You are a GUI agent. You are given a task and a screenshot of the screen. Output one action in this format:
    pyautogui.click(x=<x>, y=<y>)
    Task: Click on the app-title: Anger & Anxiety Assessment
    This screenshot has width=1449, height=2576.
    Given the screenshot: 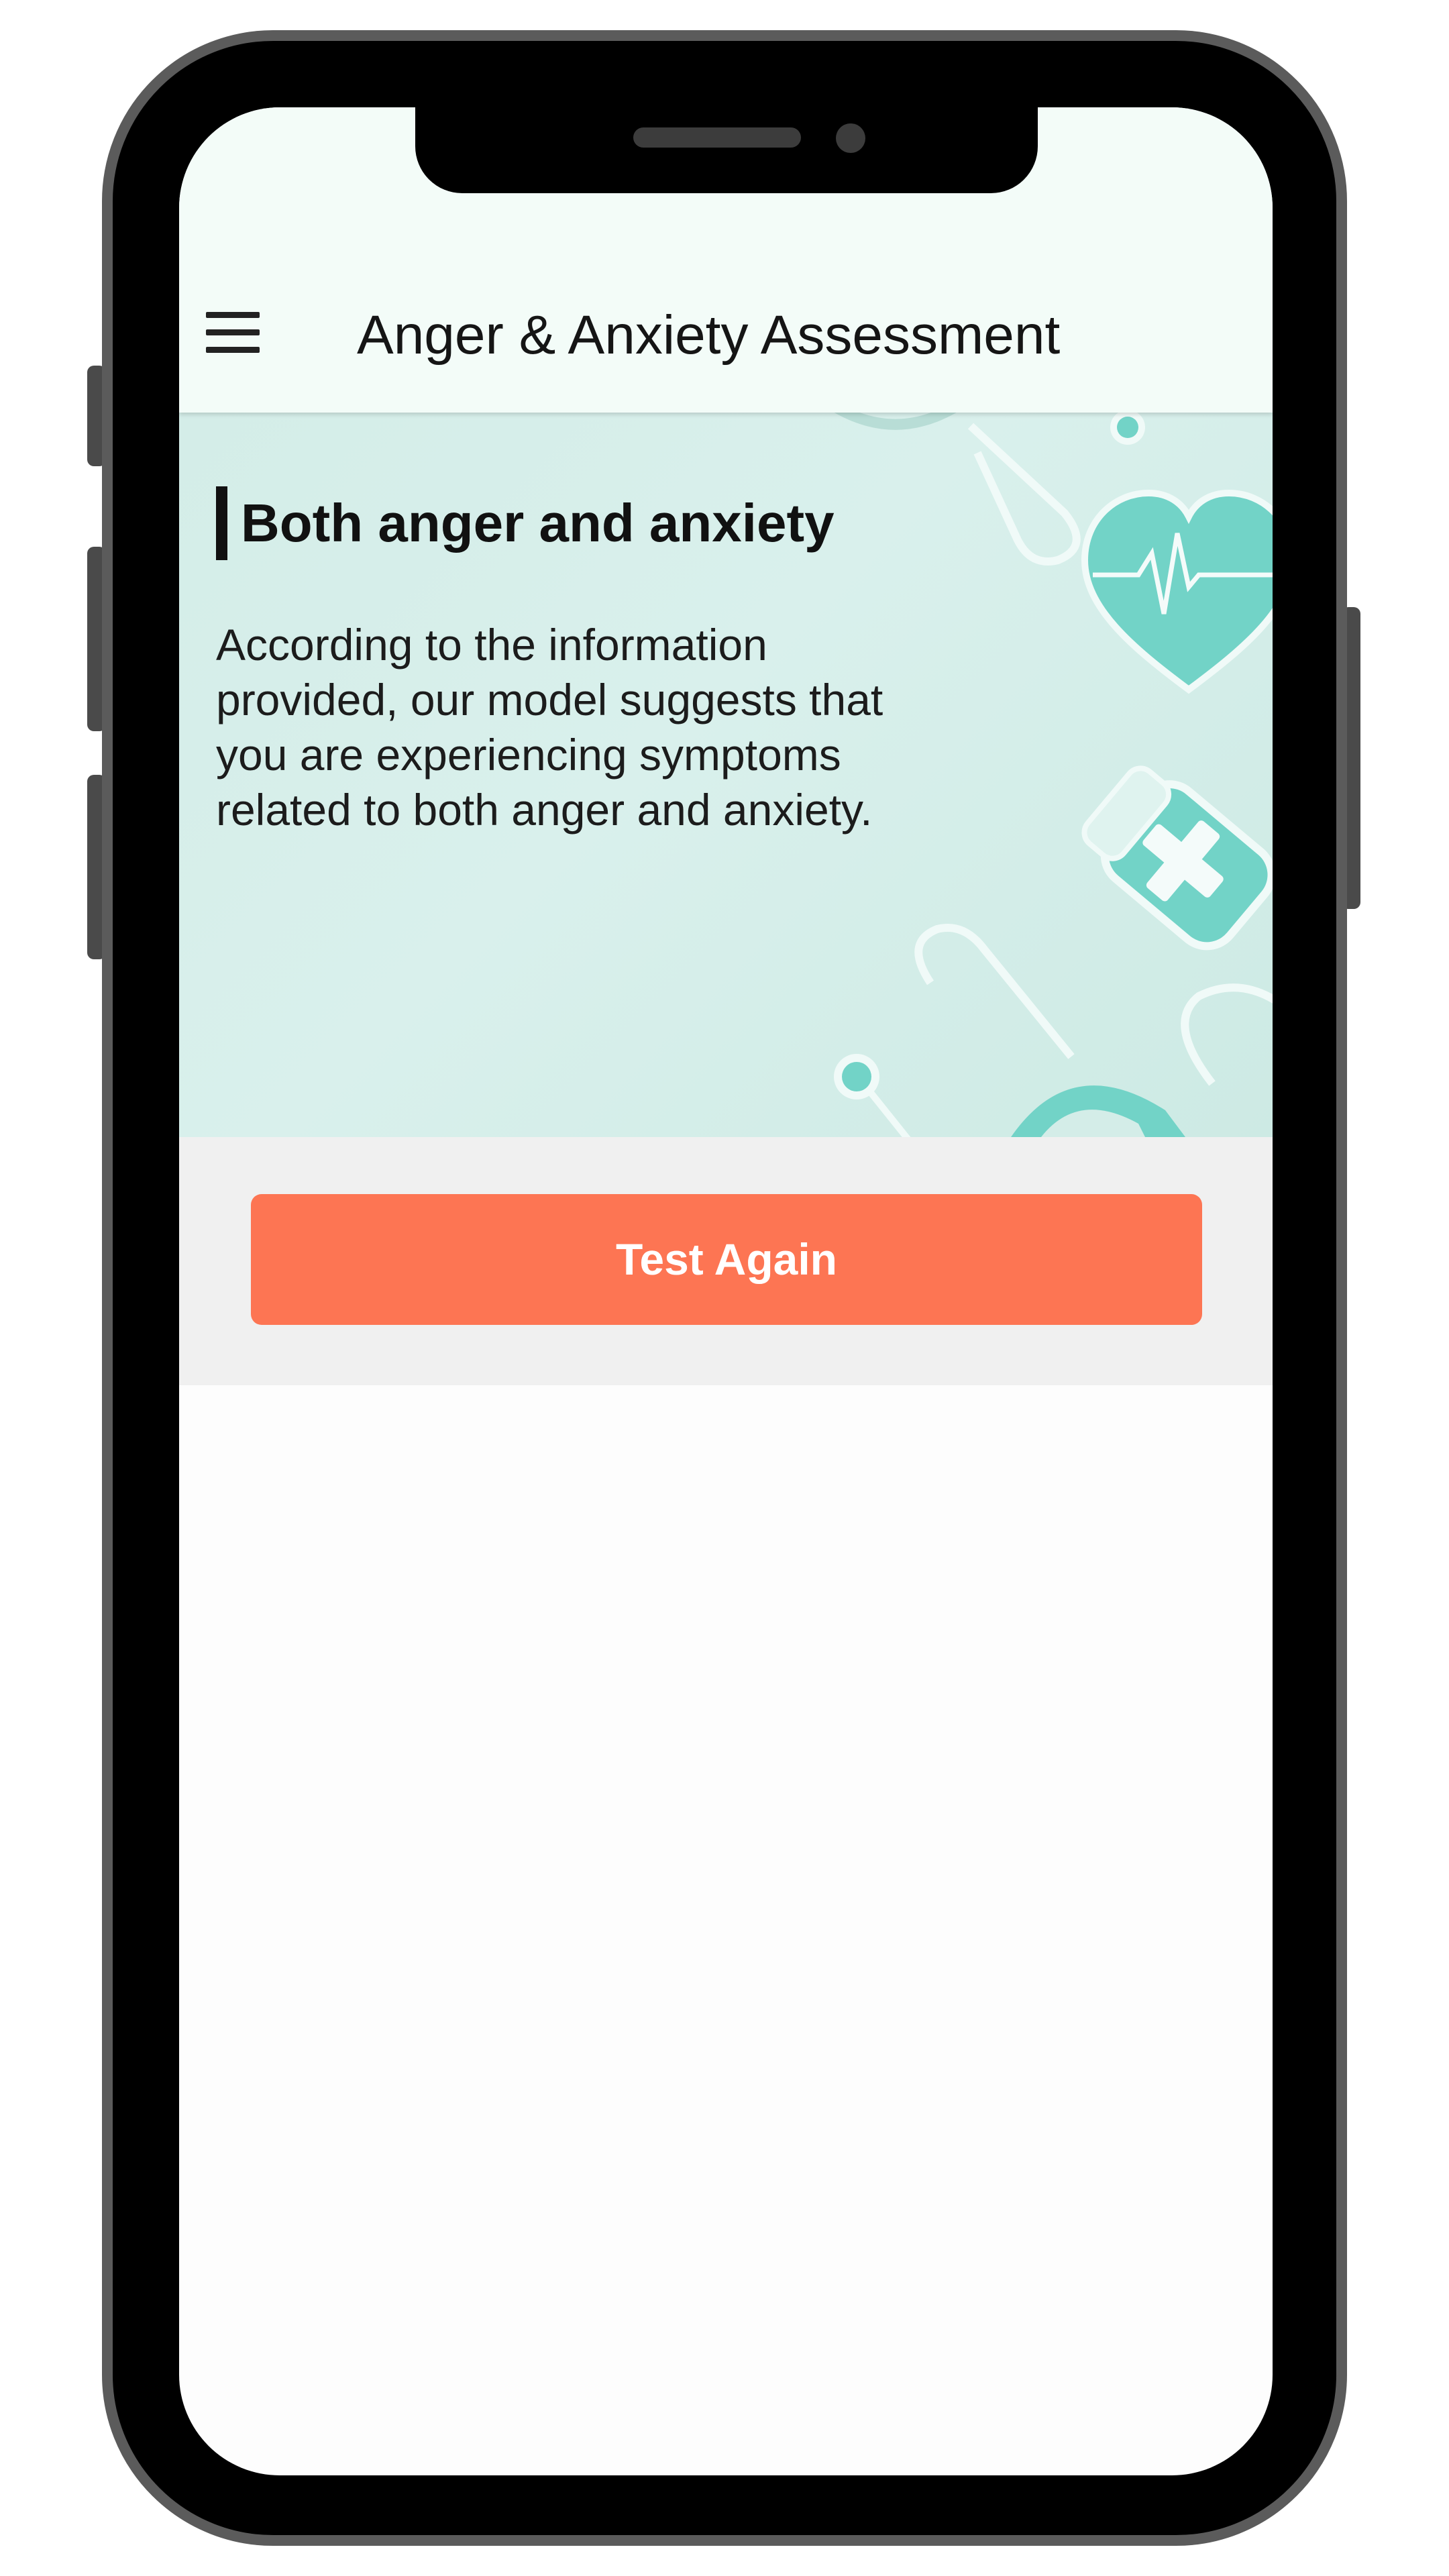 What is the action you would take?
    pyautogui.click(x=709, y=335)
    